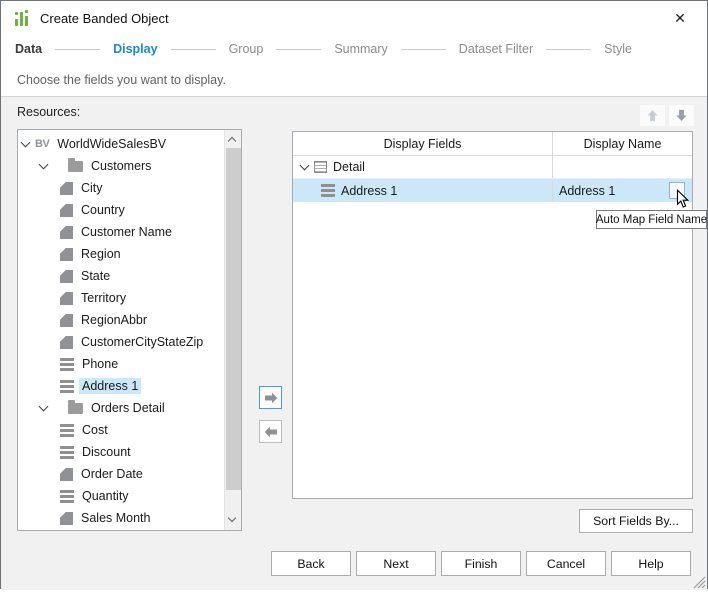 This screenshot has height=592, width=708. I want to click on finish-button: Finish, so click(481, 563).